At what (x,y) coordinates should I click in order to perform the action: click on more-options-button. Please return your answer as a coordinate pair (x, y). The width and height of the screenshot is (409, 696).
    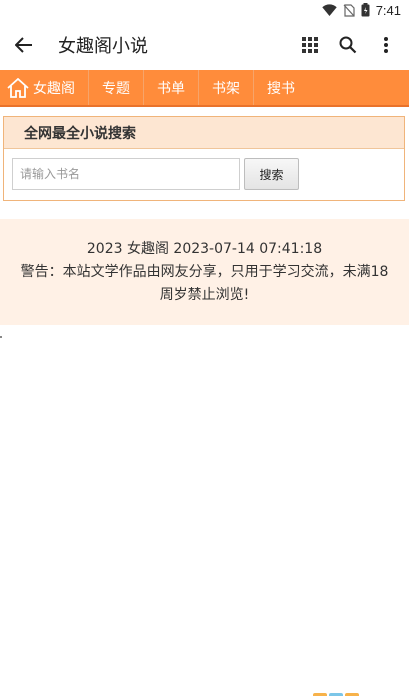
    Looking at the image, I should click on (386, 45).